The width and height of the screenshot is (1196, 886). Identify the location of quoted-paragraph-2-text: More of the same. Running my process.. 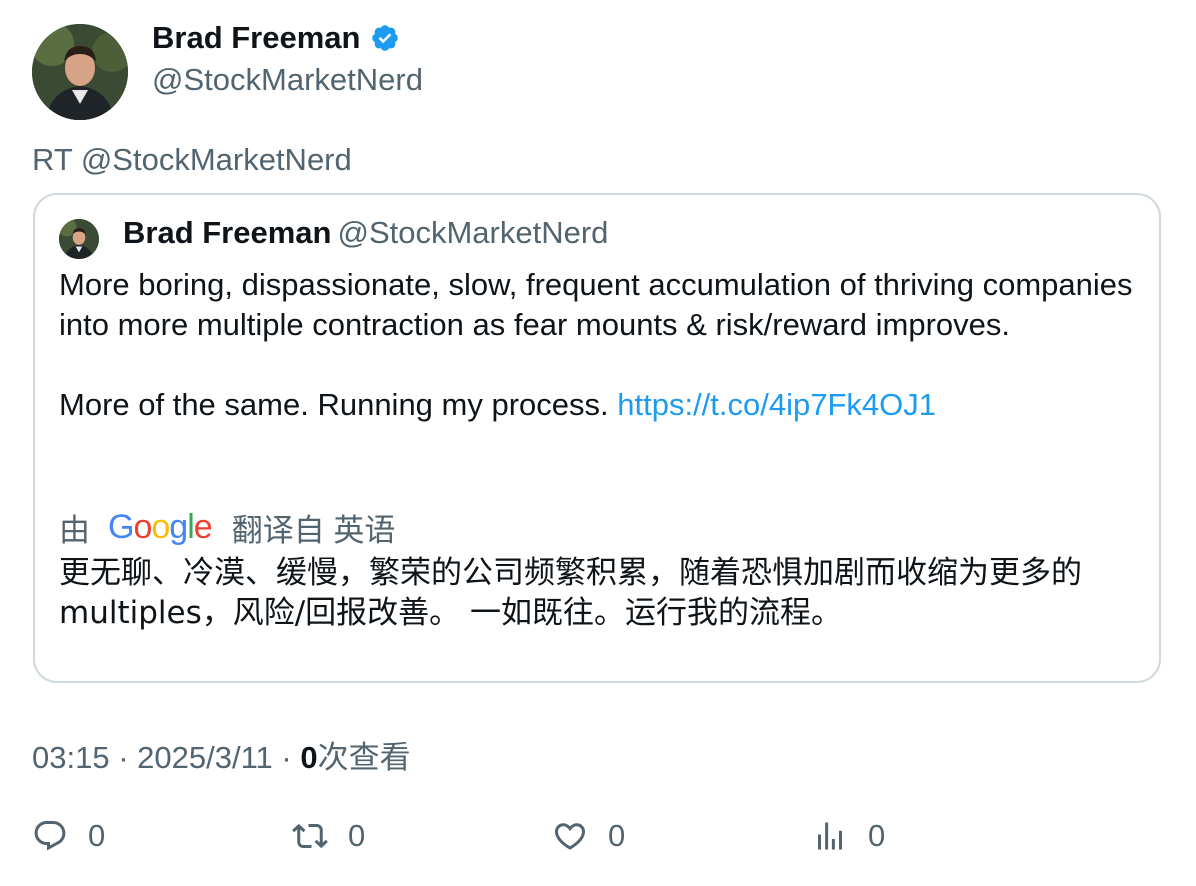
(338, 404).